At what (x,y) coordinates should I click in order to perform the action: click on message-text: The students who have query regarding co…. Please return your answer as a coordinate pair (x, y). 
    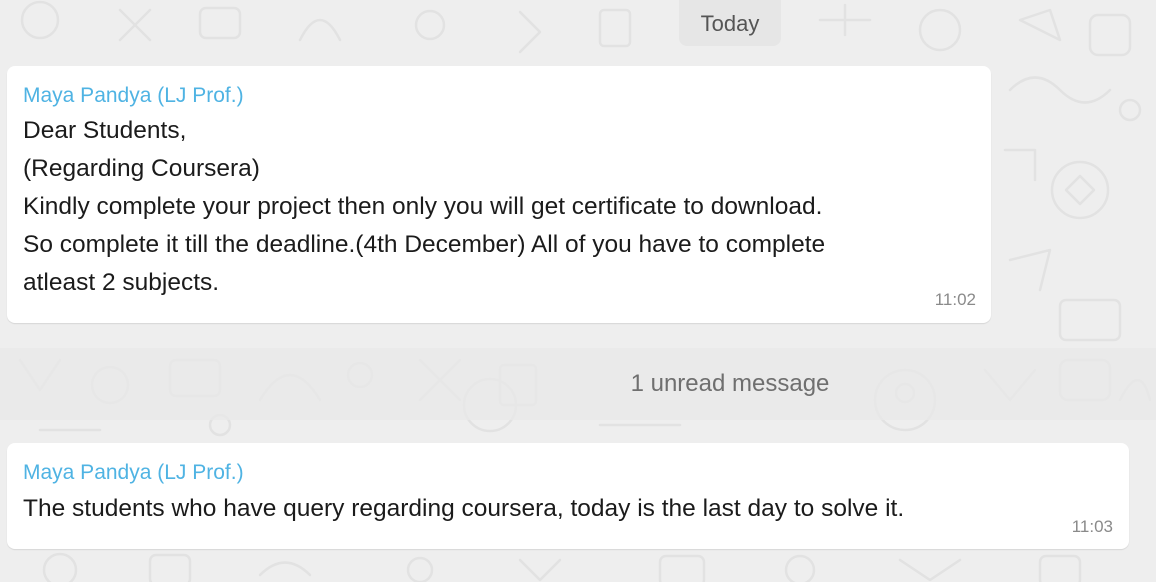
    Looking at the image, I should click on (463, 509).